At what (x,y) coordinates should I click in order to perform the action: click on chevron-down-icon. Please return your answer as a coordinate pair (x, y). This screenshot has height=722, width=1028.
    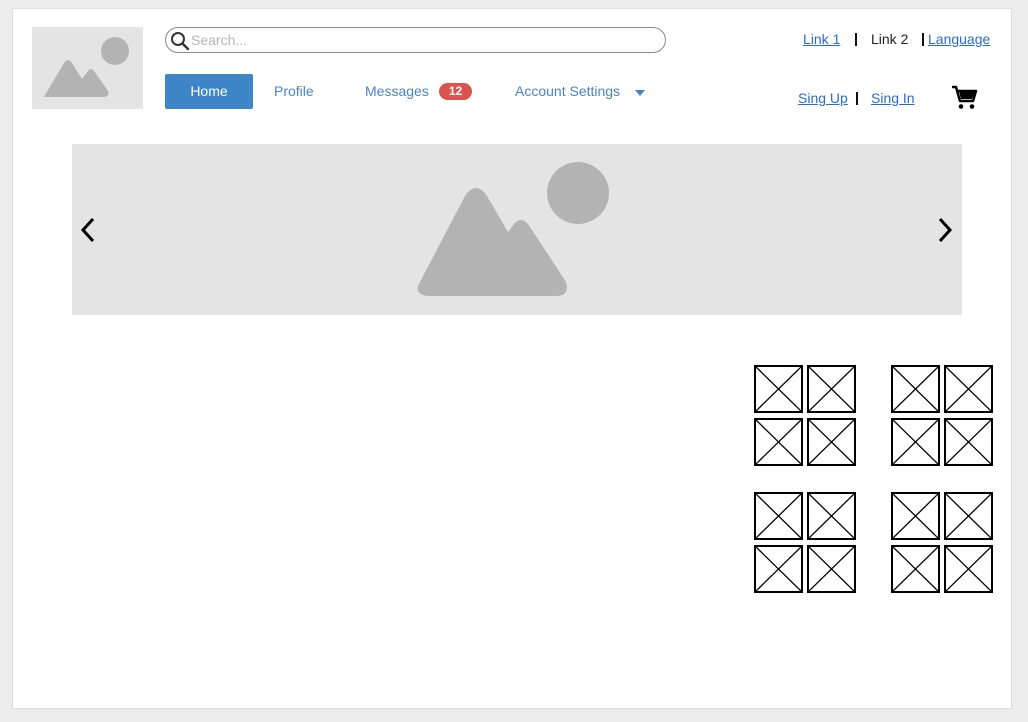
    Looking at the image, I should click on (640, 93).